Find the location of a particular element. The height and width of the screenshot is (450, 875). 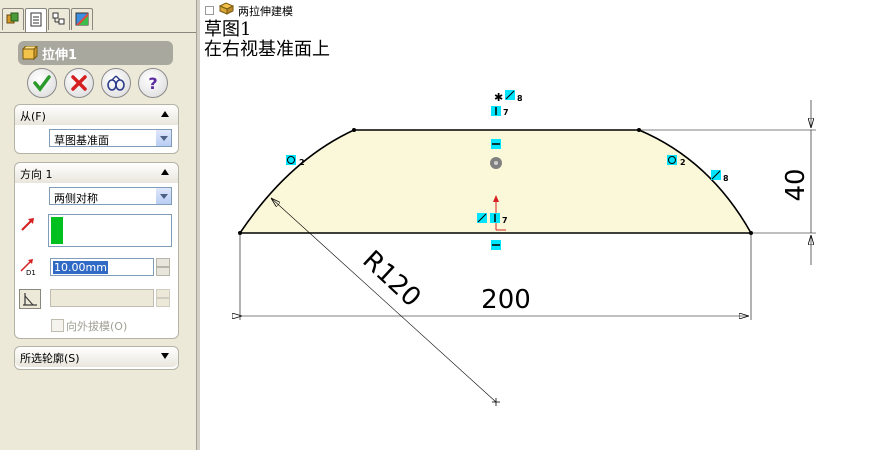

width-dimension: 200 is located at coordinates (506, 300).